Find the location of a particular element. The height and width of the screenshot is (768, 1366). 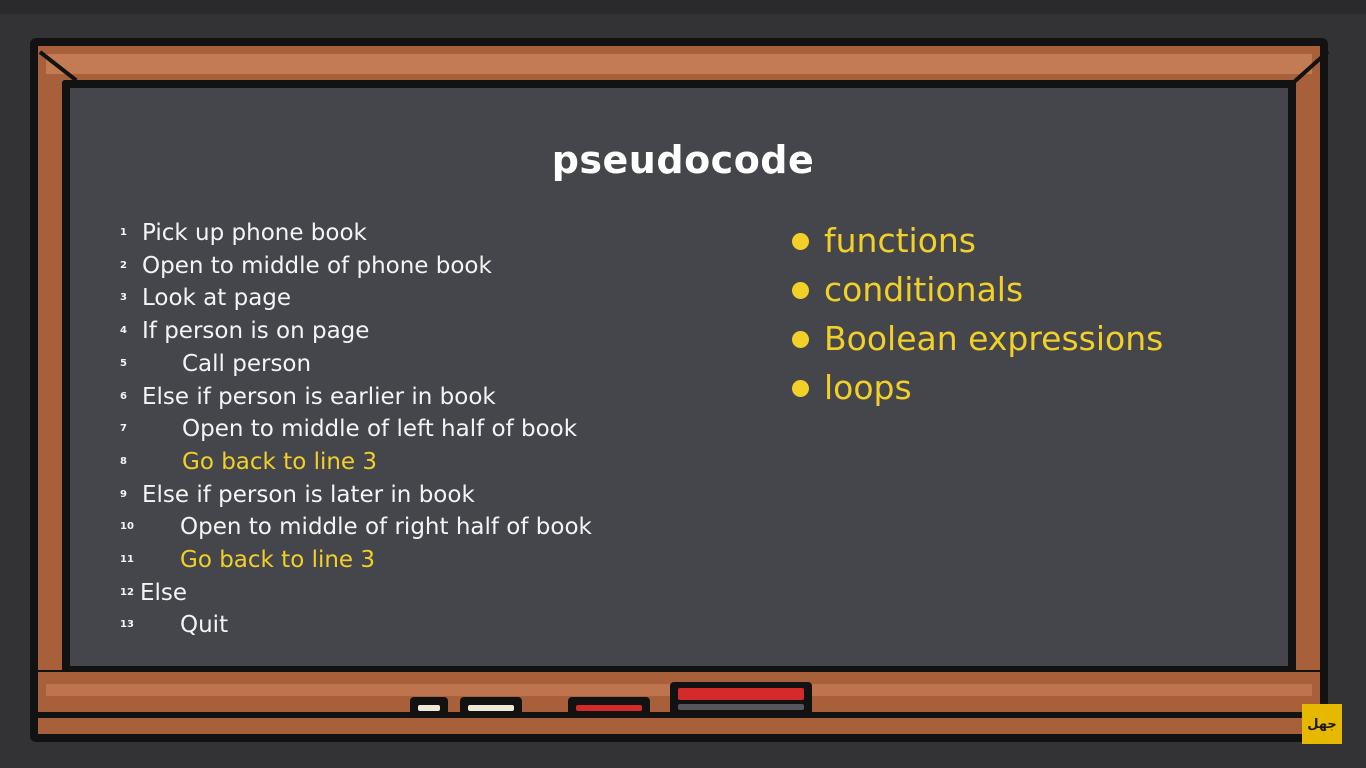

line-number: 6 is located at coordinates (123, 396).